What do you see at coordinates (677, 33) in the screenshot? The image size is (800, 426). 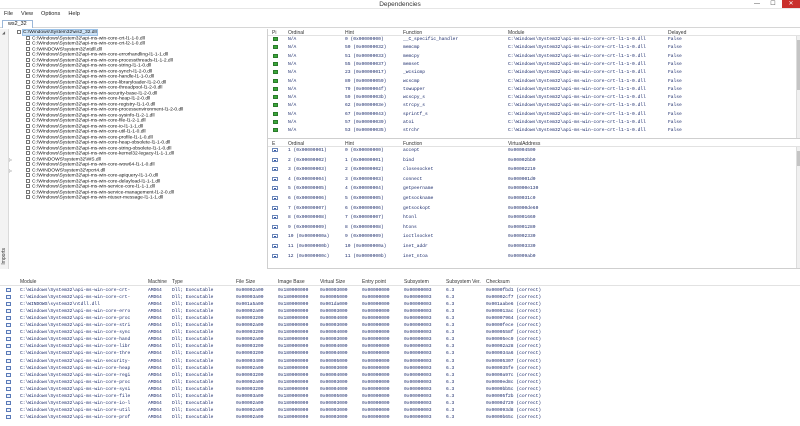 I see `col-delayed: Delayed` at bounding box center [677, 33].